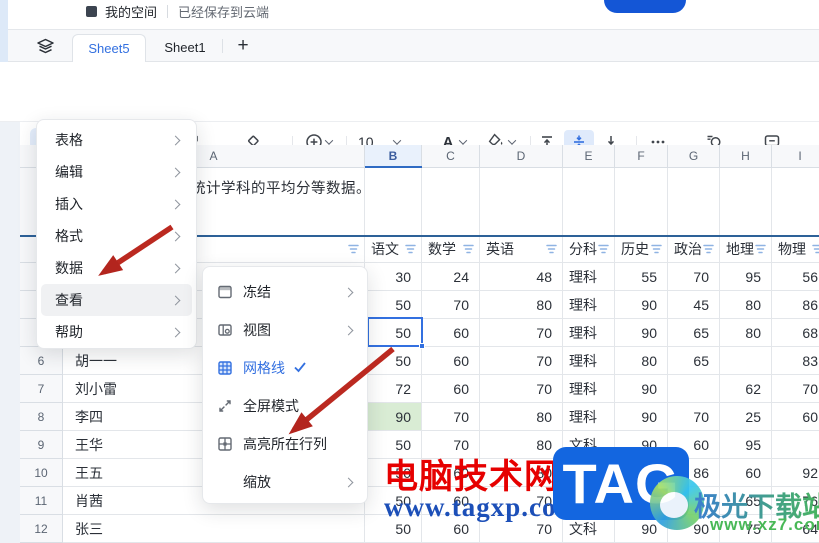 This screenshot has width=819, height=543. Describe the element at coordinates (451, 249) in the screenshot. I see `field-header-cell: 数学` at that location.